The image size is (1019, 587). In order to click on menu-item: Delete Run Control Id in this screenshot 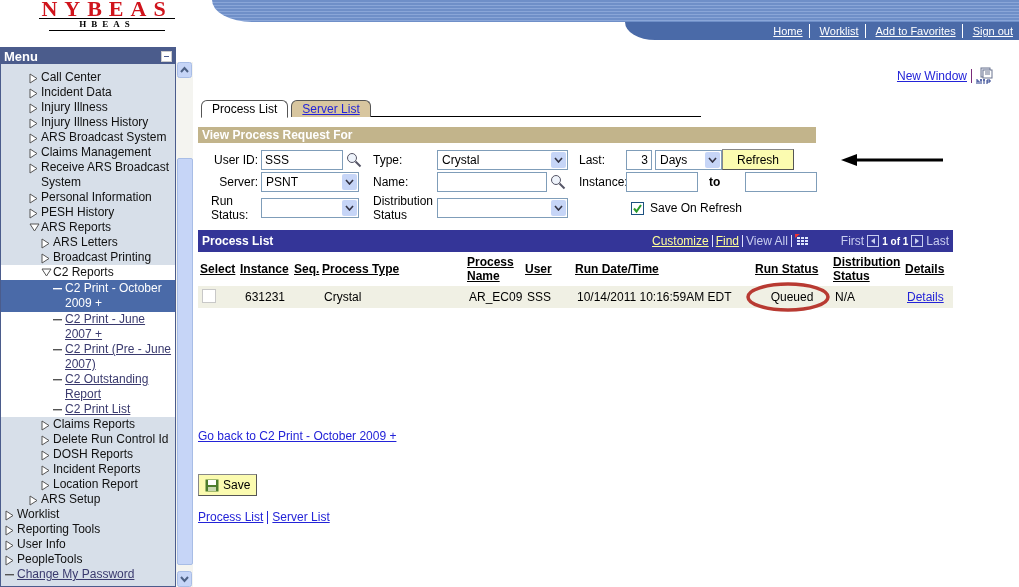, I will do `click(88, 439)`.